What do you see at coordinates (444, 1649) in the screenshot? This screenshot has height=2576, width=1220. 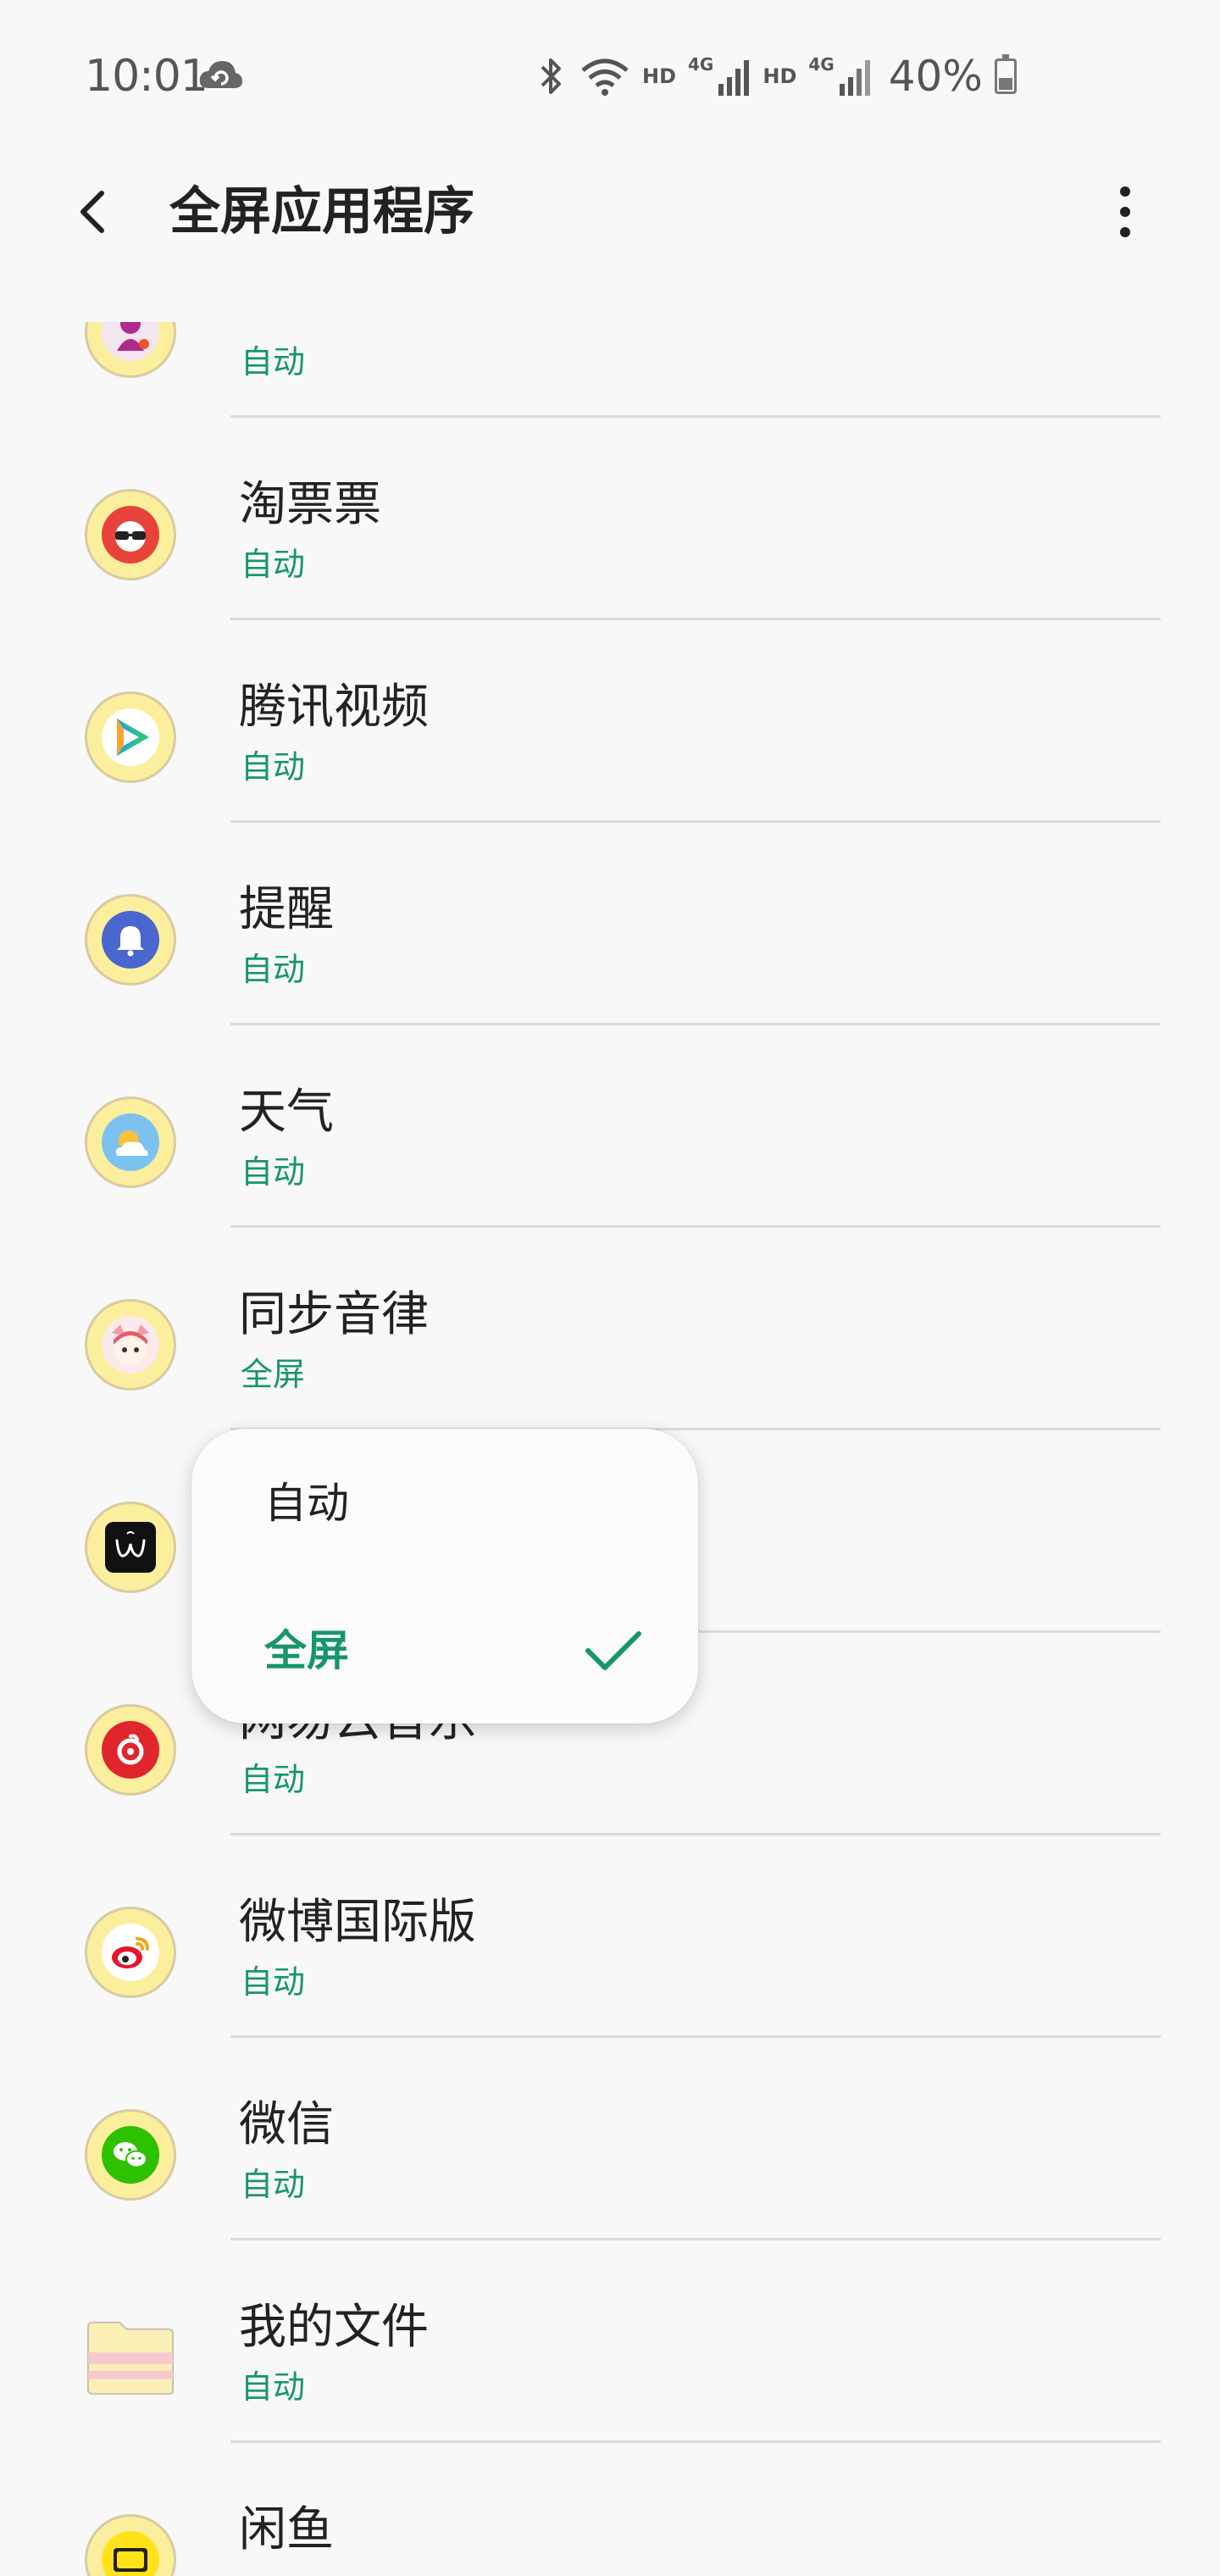 I see `option-fullscreen: 全屏` at bounding box center [444, 1649].